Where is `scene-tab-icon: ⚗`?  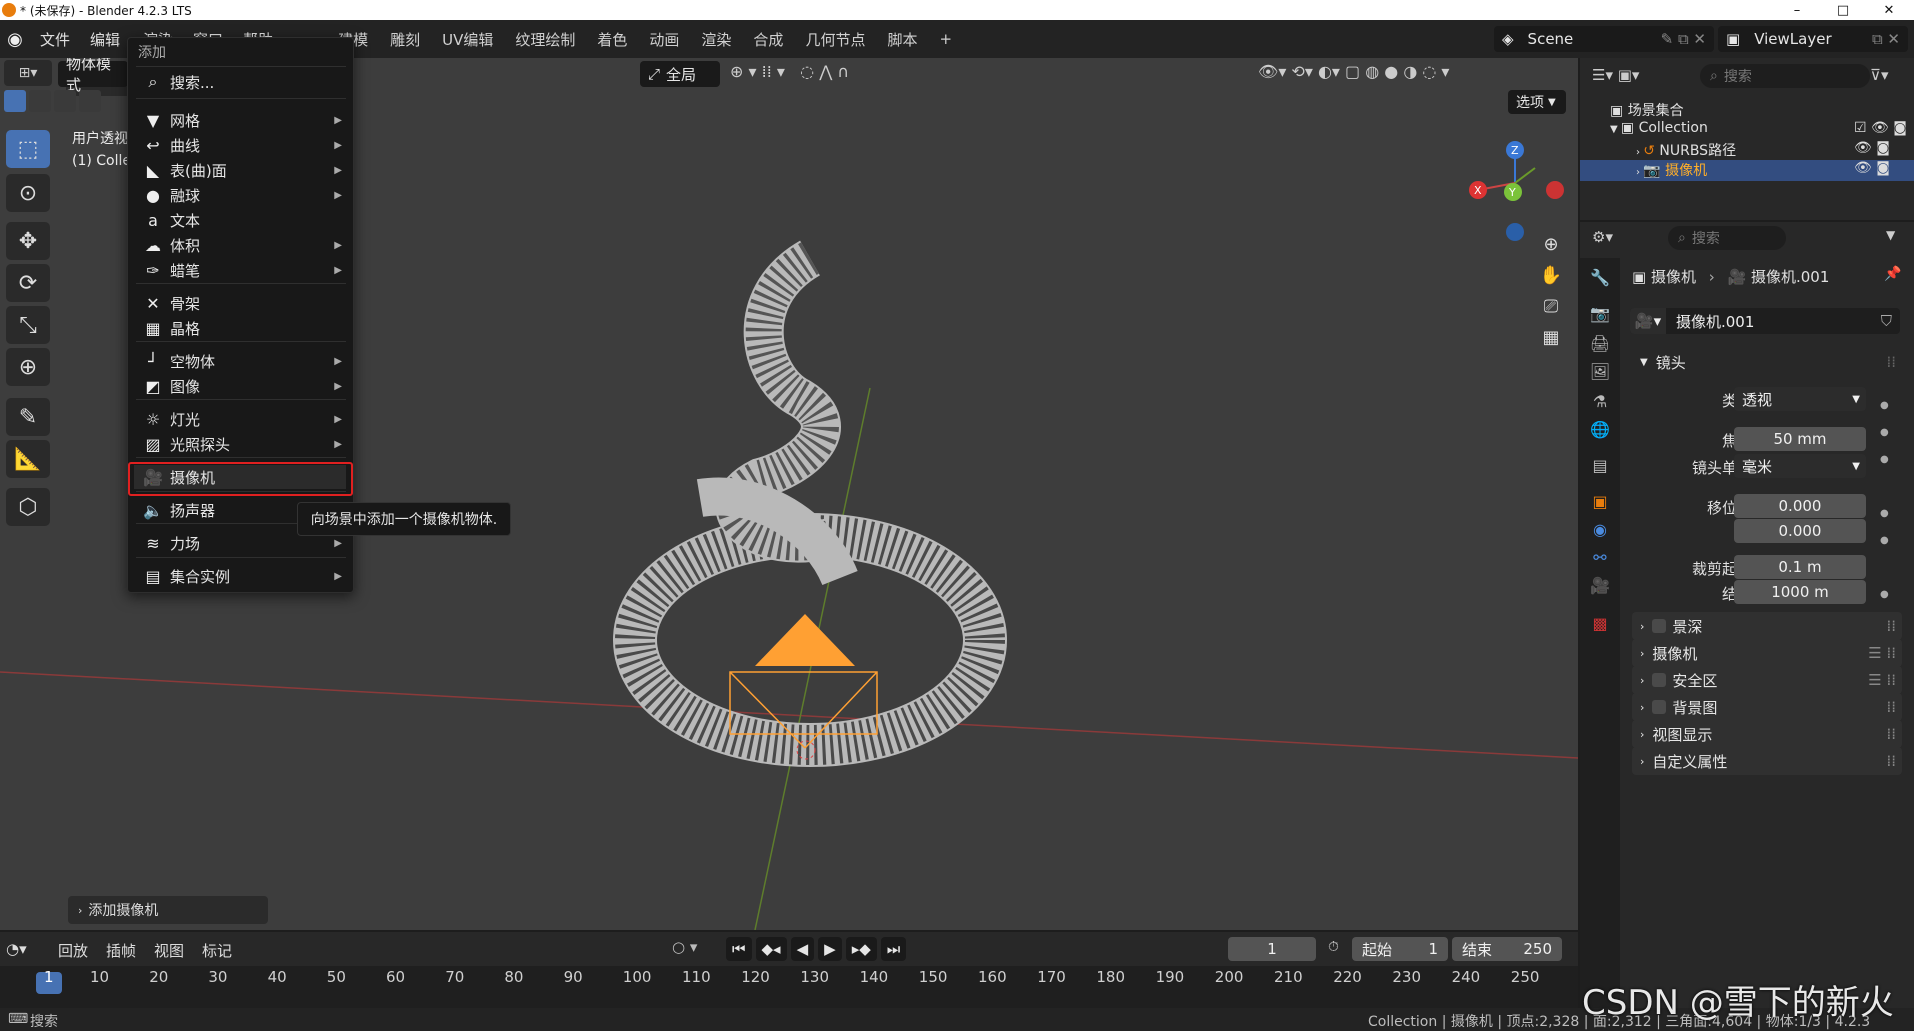
scene-tab-icon: ⚗ is located at coordinates (1600, 404).